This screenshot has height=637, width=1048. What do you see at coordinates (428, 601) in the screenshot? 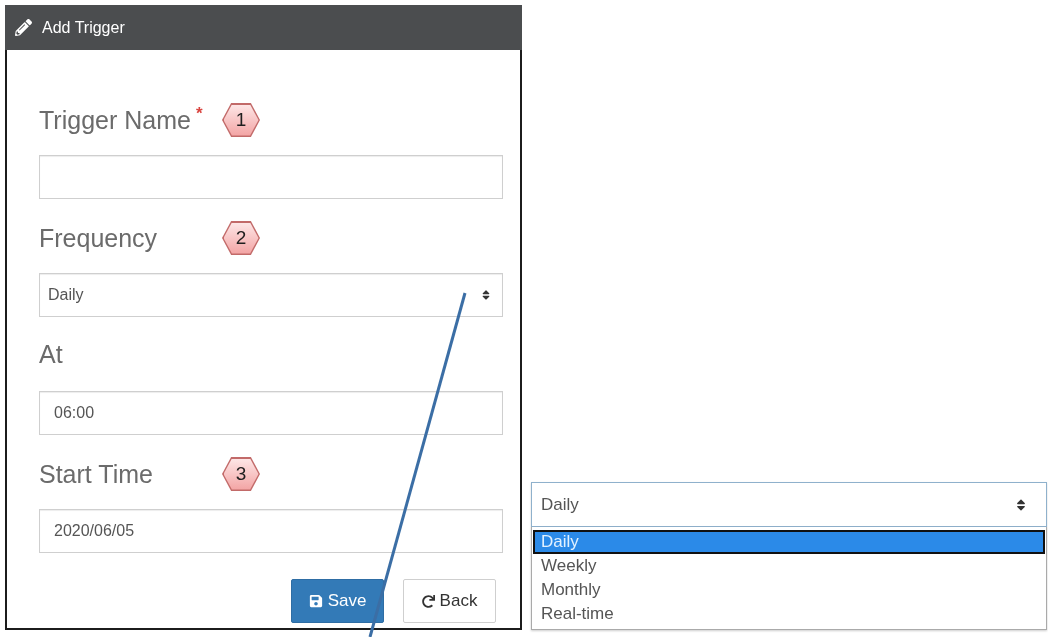
I see `redo-arrow-icon` at bounding box center [428, 601].